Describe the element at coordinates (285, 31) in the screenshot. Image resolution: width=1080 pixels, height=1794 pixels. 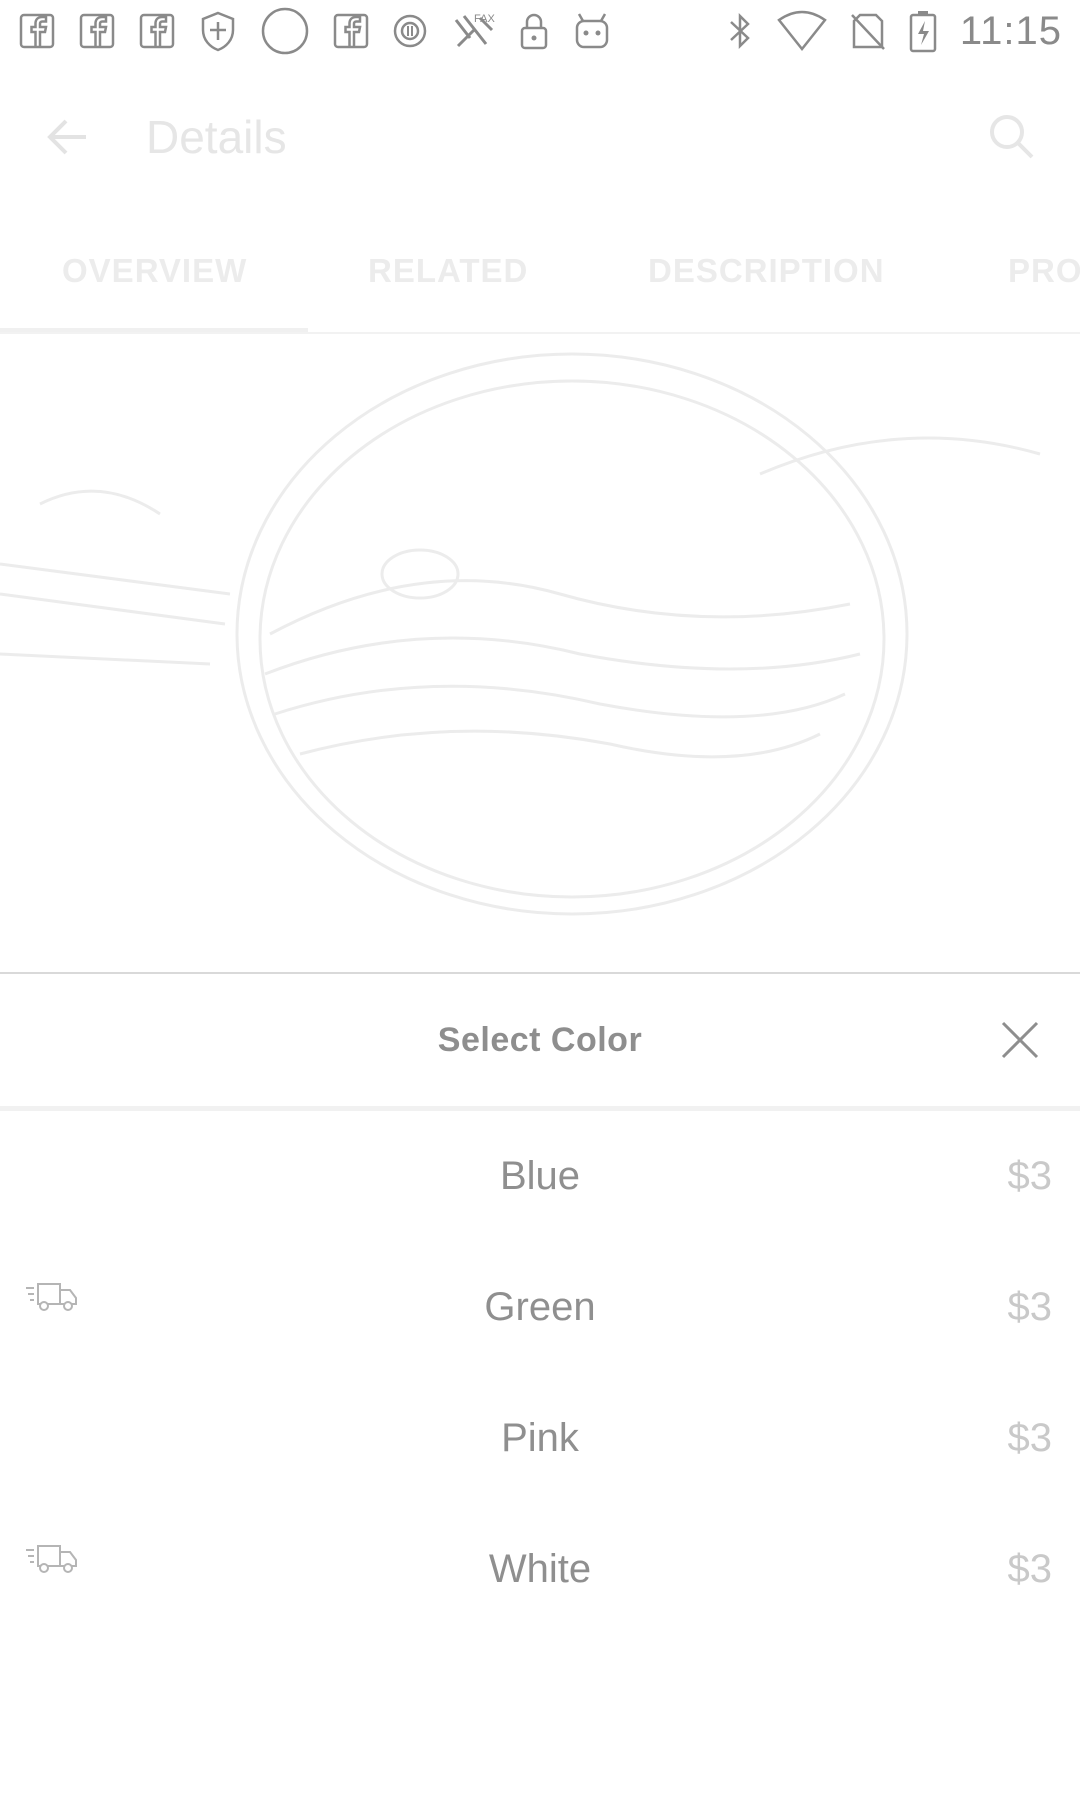
I see `circle-icon` at that location.